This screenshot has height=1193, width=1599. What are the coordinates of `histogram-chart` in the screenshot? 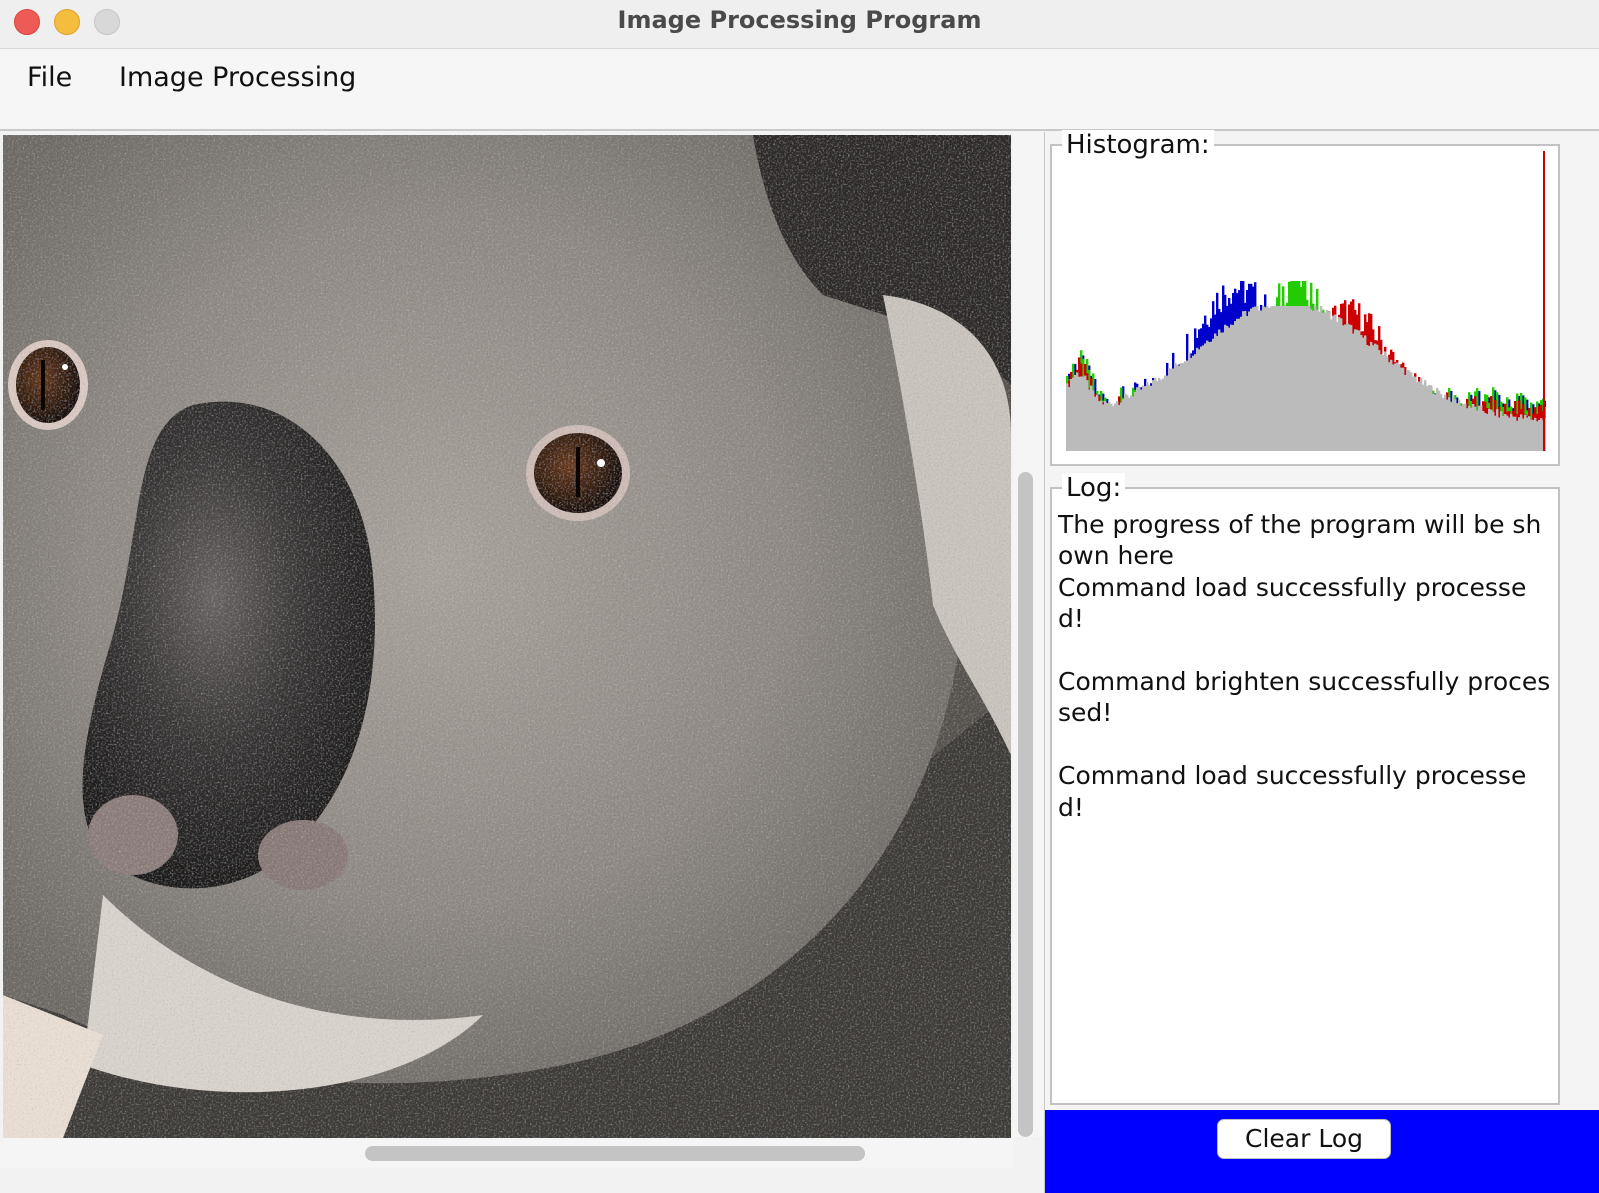 It's located at (1306, 301).